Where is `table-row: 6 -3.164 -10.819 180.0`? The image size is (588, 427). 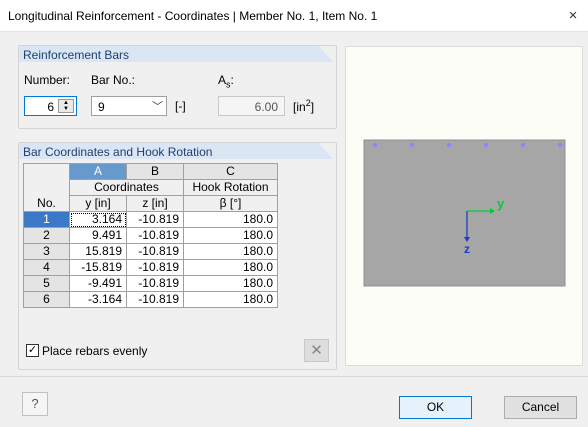
table-row: 6 -3.164 -10.819 180.0 is located at coordinates (150, 299).